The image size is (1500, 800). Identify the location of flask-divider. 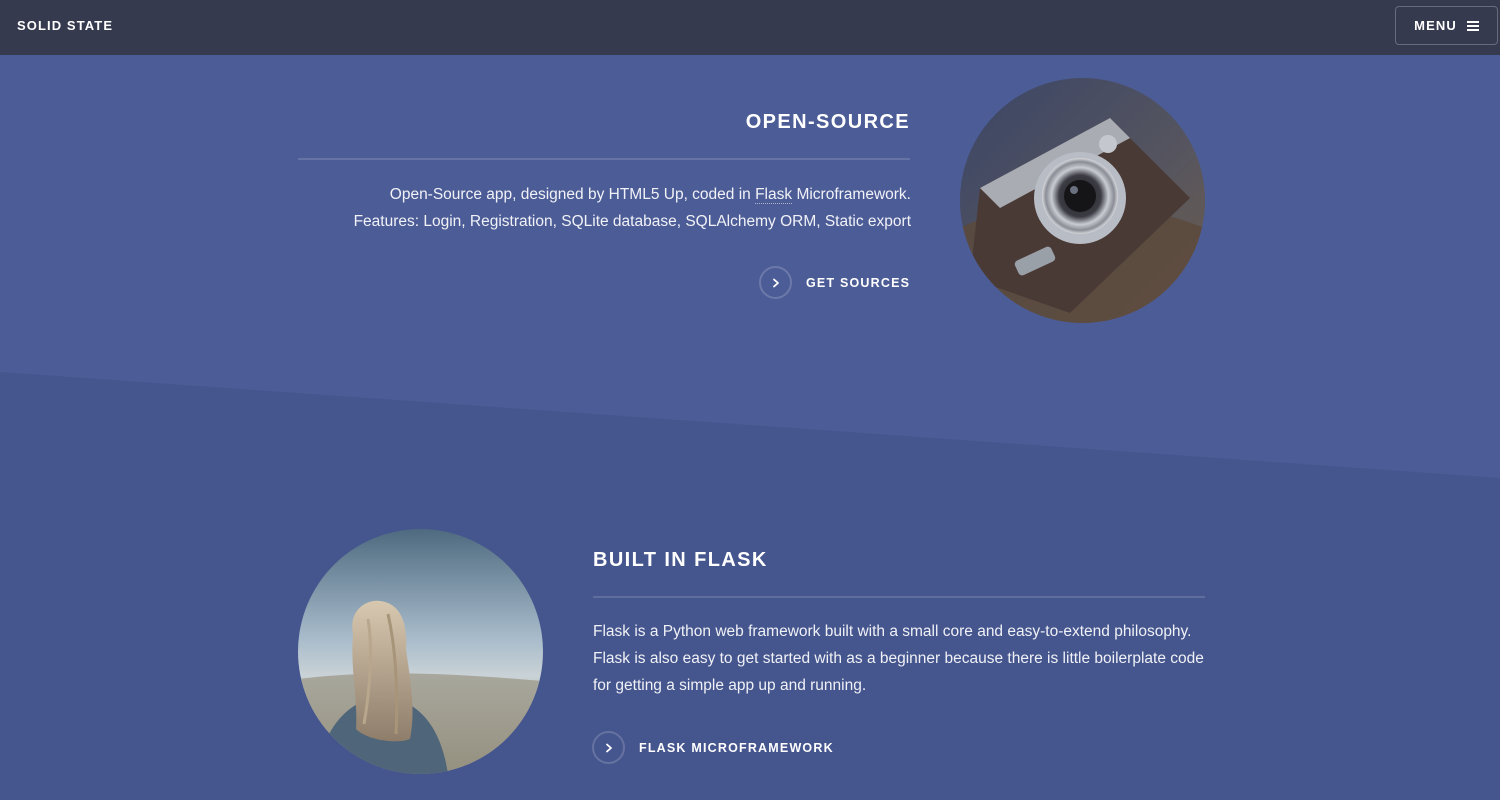
(899, 597).